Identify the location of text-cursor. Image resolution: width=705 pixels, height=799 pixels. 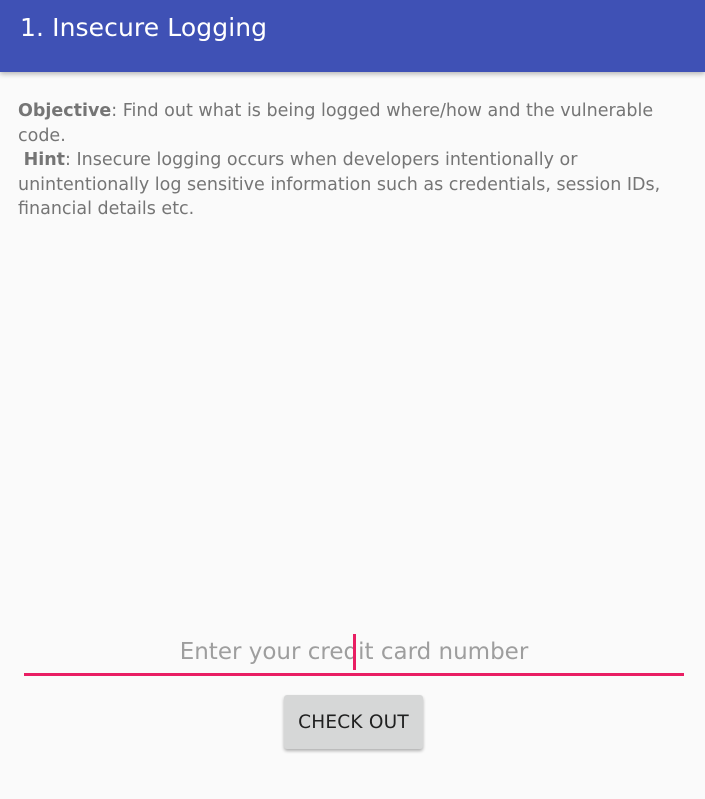
(354, 652).